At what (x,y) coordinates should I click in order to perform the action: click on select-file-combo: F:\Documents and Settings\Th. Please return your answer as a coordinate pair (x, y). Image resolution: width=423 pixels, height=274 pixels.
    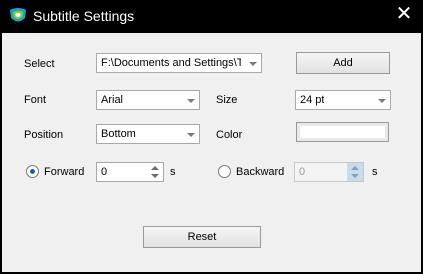
    Looking at the image, I should click on (179, 63).